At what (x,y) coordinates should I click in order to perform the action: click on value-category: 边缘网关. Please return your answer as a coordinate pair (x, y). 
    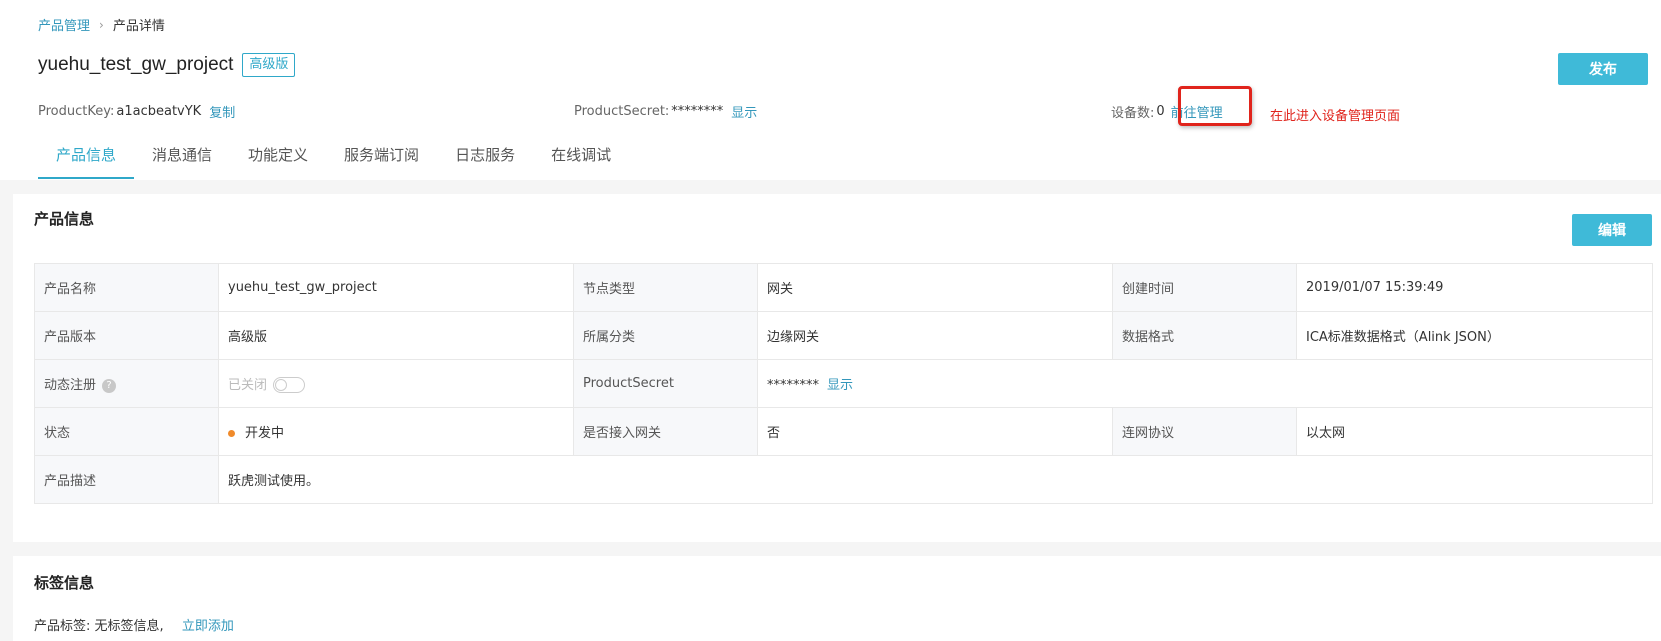
    Looking at the image, I should click on (935, 335).